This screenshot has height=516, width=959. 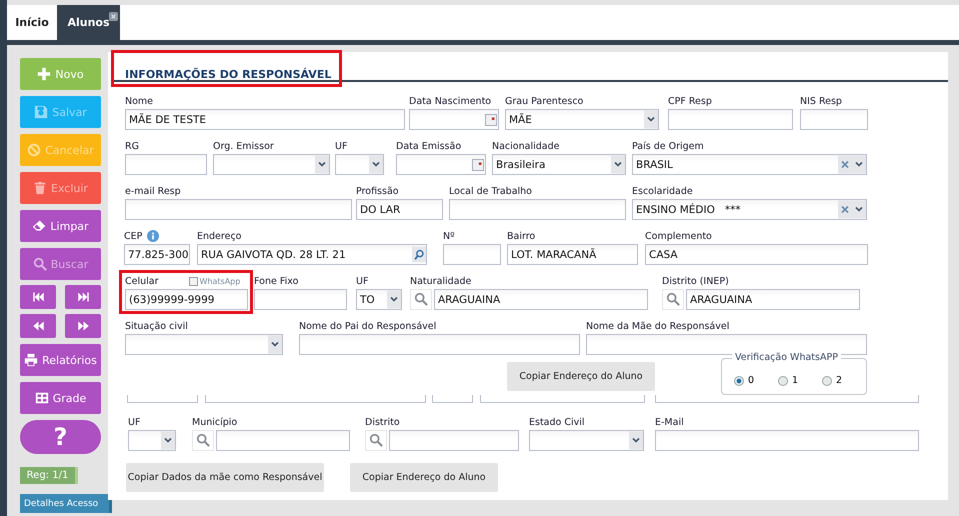 I want to click on rewind-icon, so click(x=38, y=326).